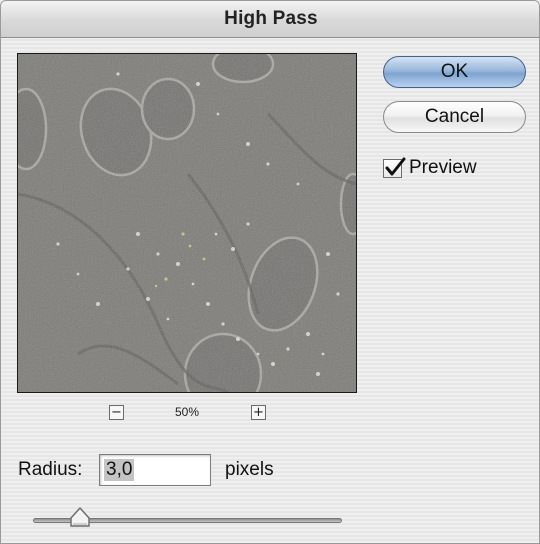 This screenshot has width=540, height=544. I want to click on preview-checkbox, so click(394, 167).